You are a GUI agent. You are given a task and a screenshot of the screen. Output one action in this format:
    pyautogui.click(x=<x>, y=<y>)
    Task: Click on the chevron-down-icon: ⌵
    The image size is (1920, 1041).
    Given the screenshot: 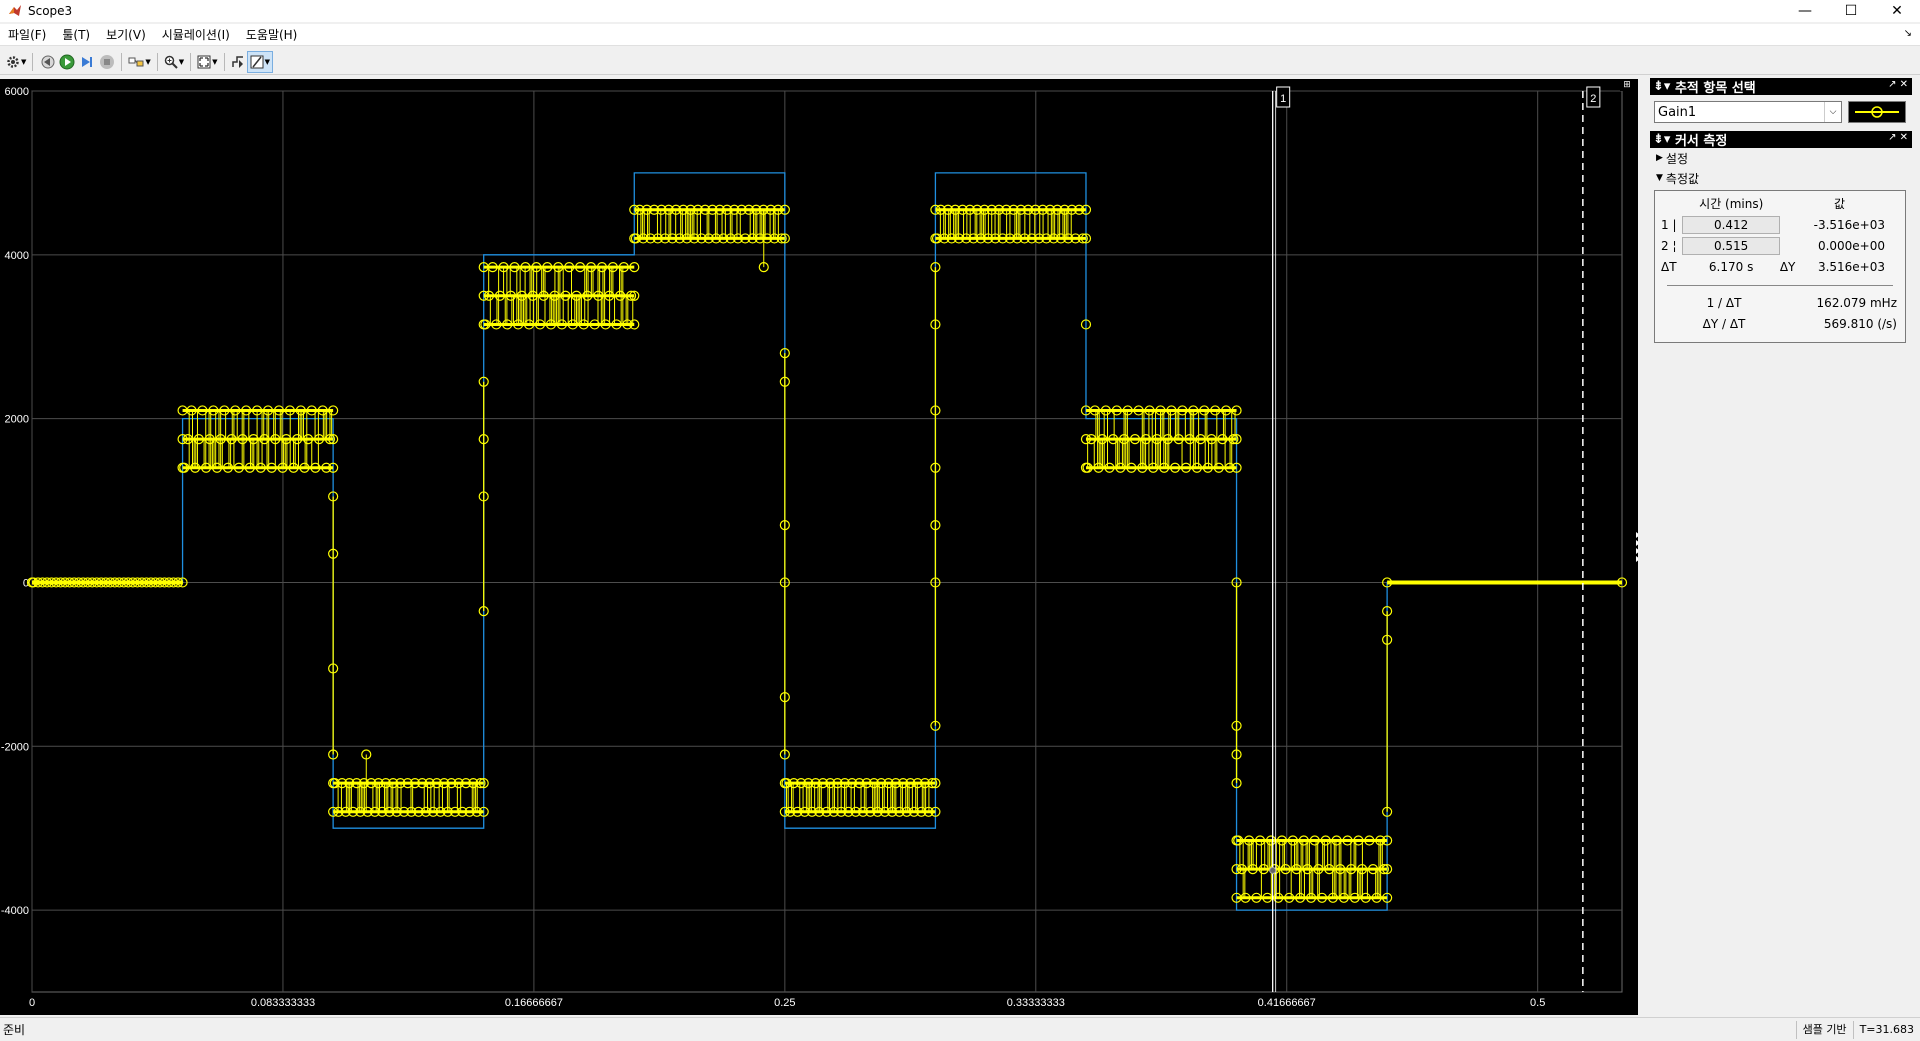 What is the action you would take?
    pyautogui.click(x=1832, y=112)
    